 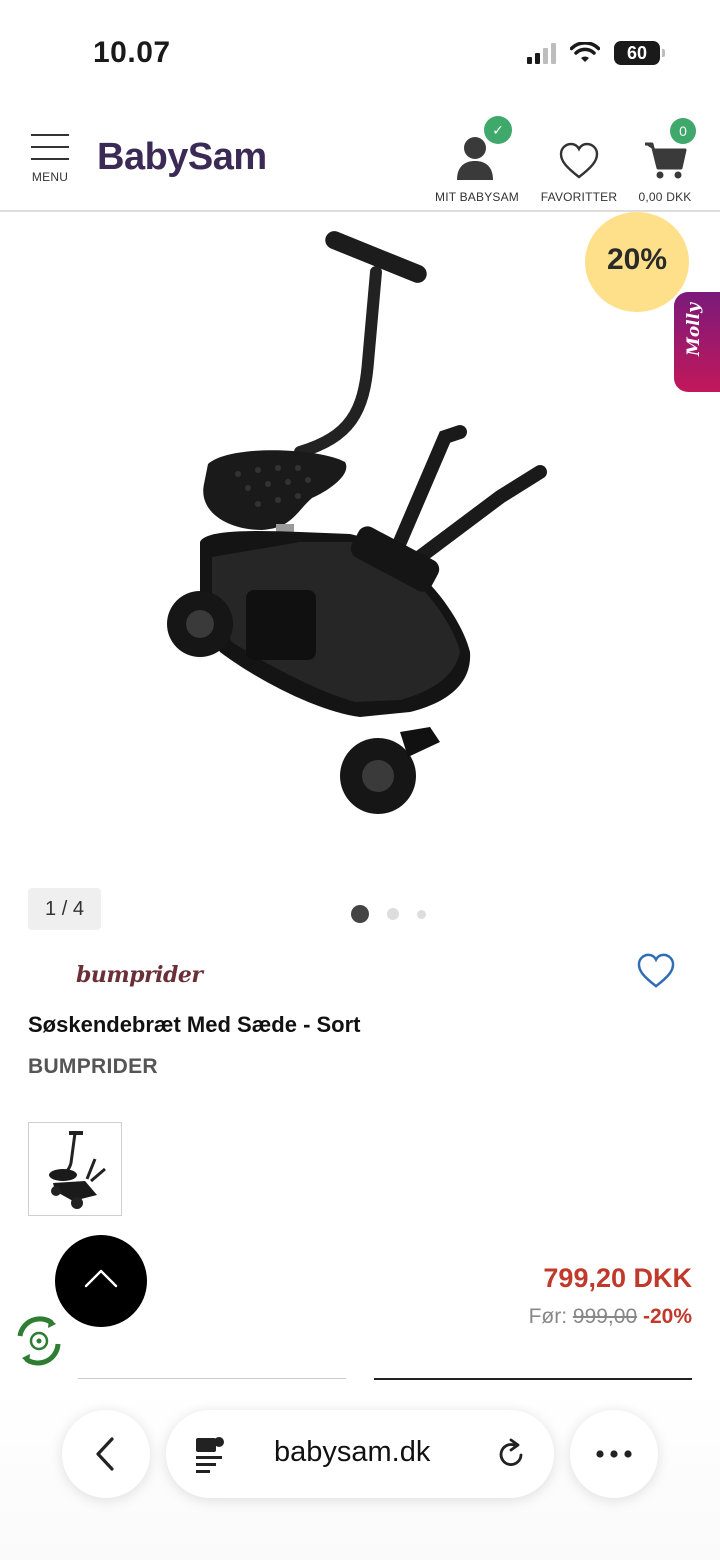 What do you see at coordinates (50, 145) in the screenshot?
I see `hamburger-icon` at bounding box center [50, 145].